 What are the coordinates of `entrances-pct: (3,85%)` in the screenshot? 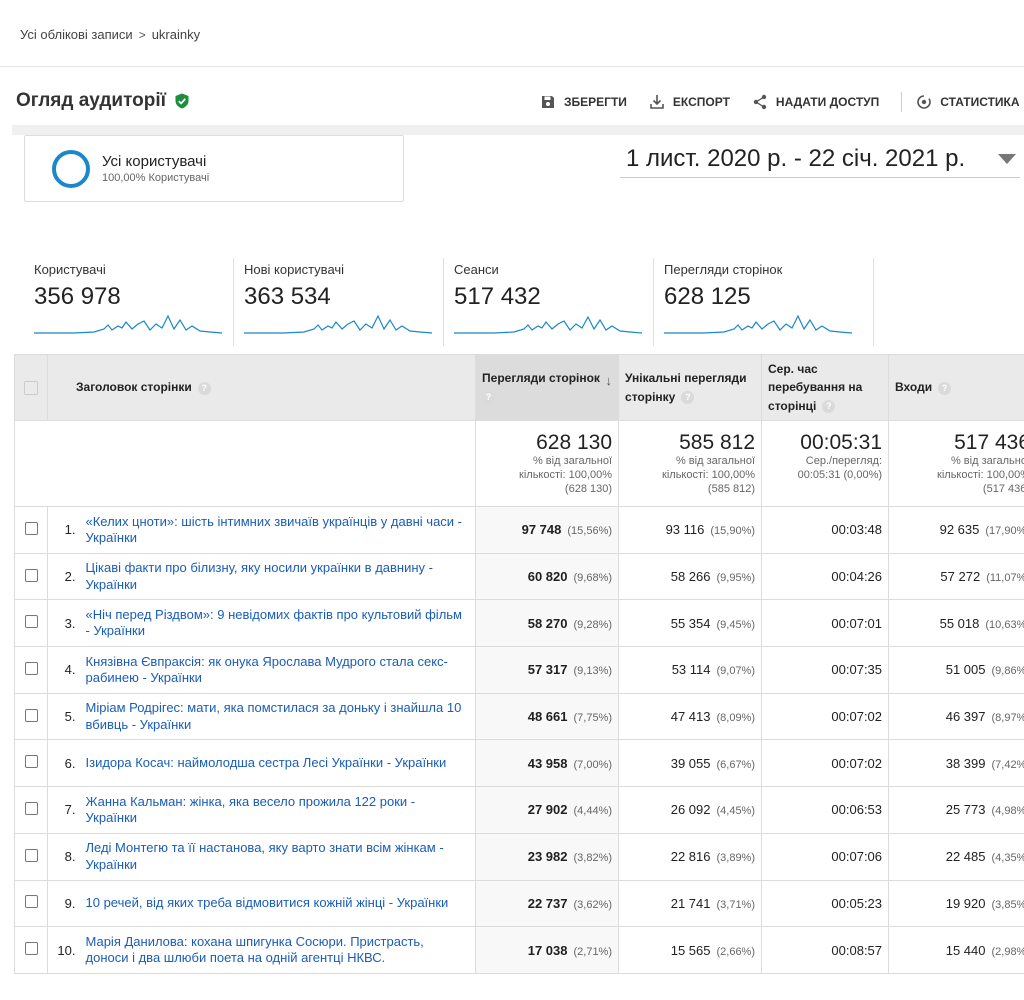 It's located at (1007, 904).